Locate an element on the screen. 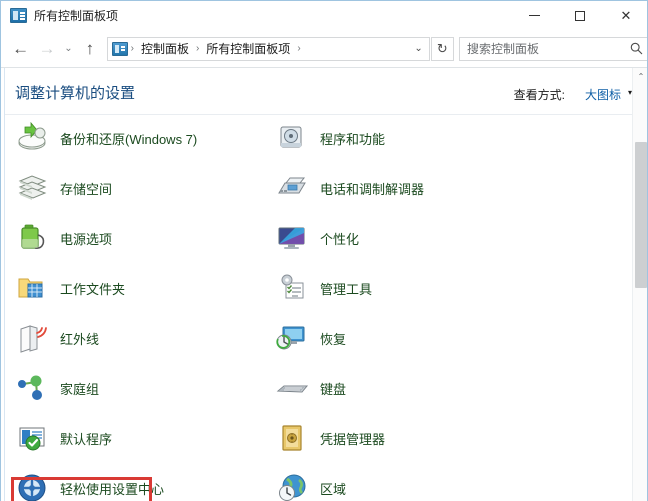  credential-manager-icon is located at coordinates (293, 438).